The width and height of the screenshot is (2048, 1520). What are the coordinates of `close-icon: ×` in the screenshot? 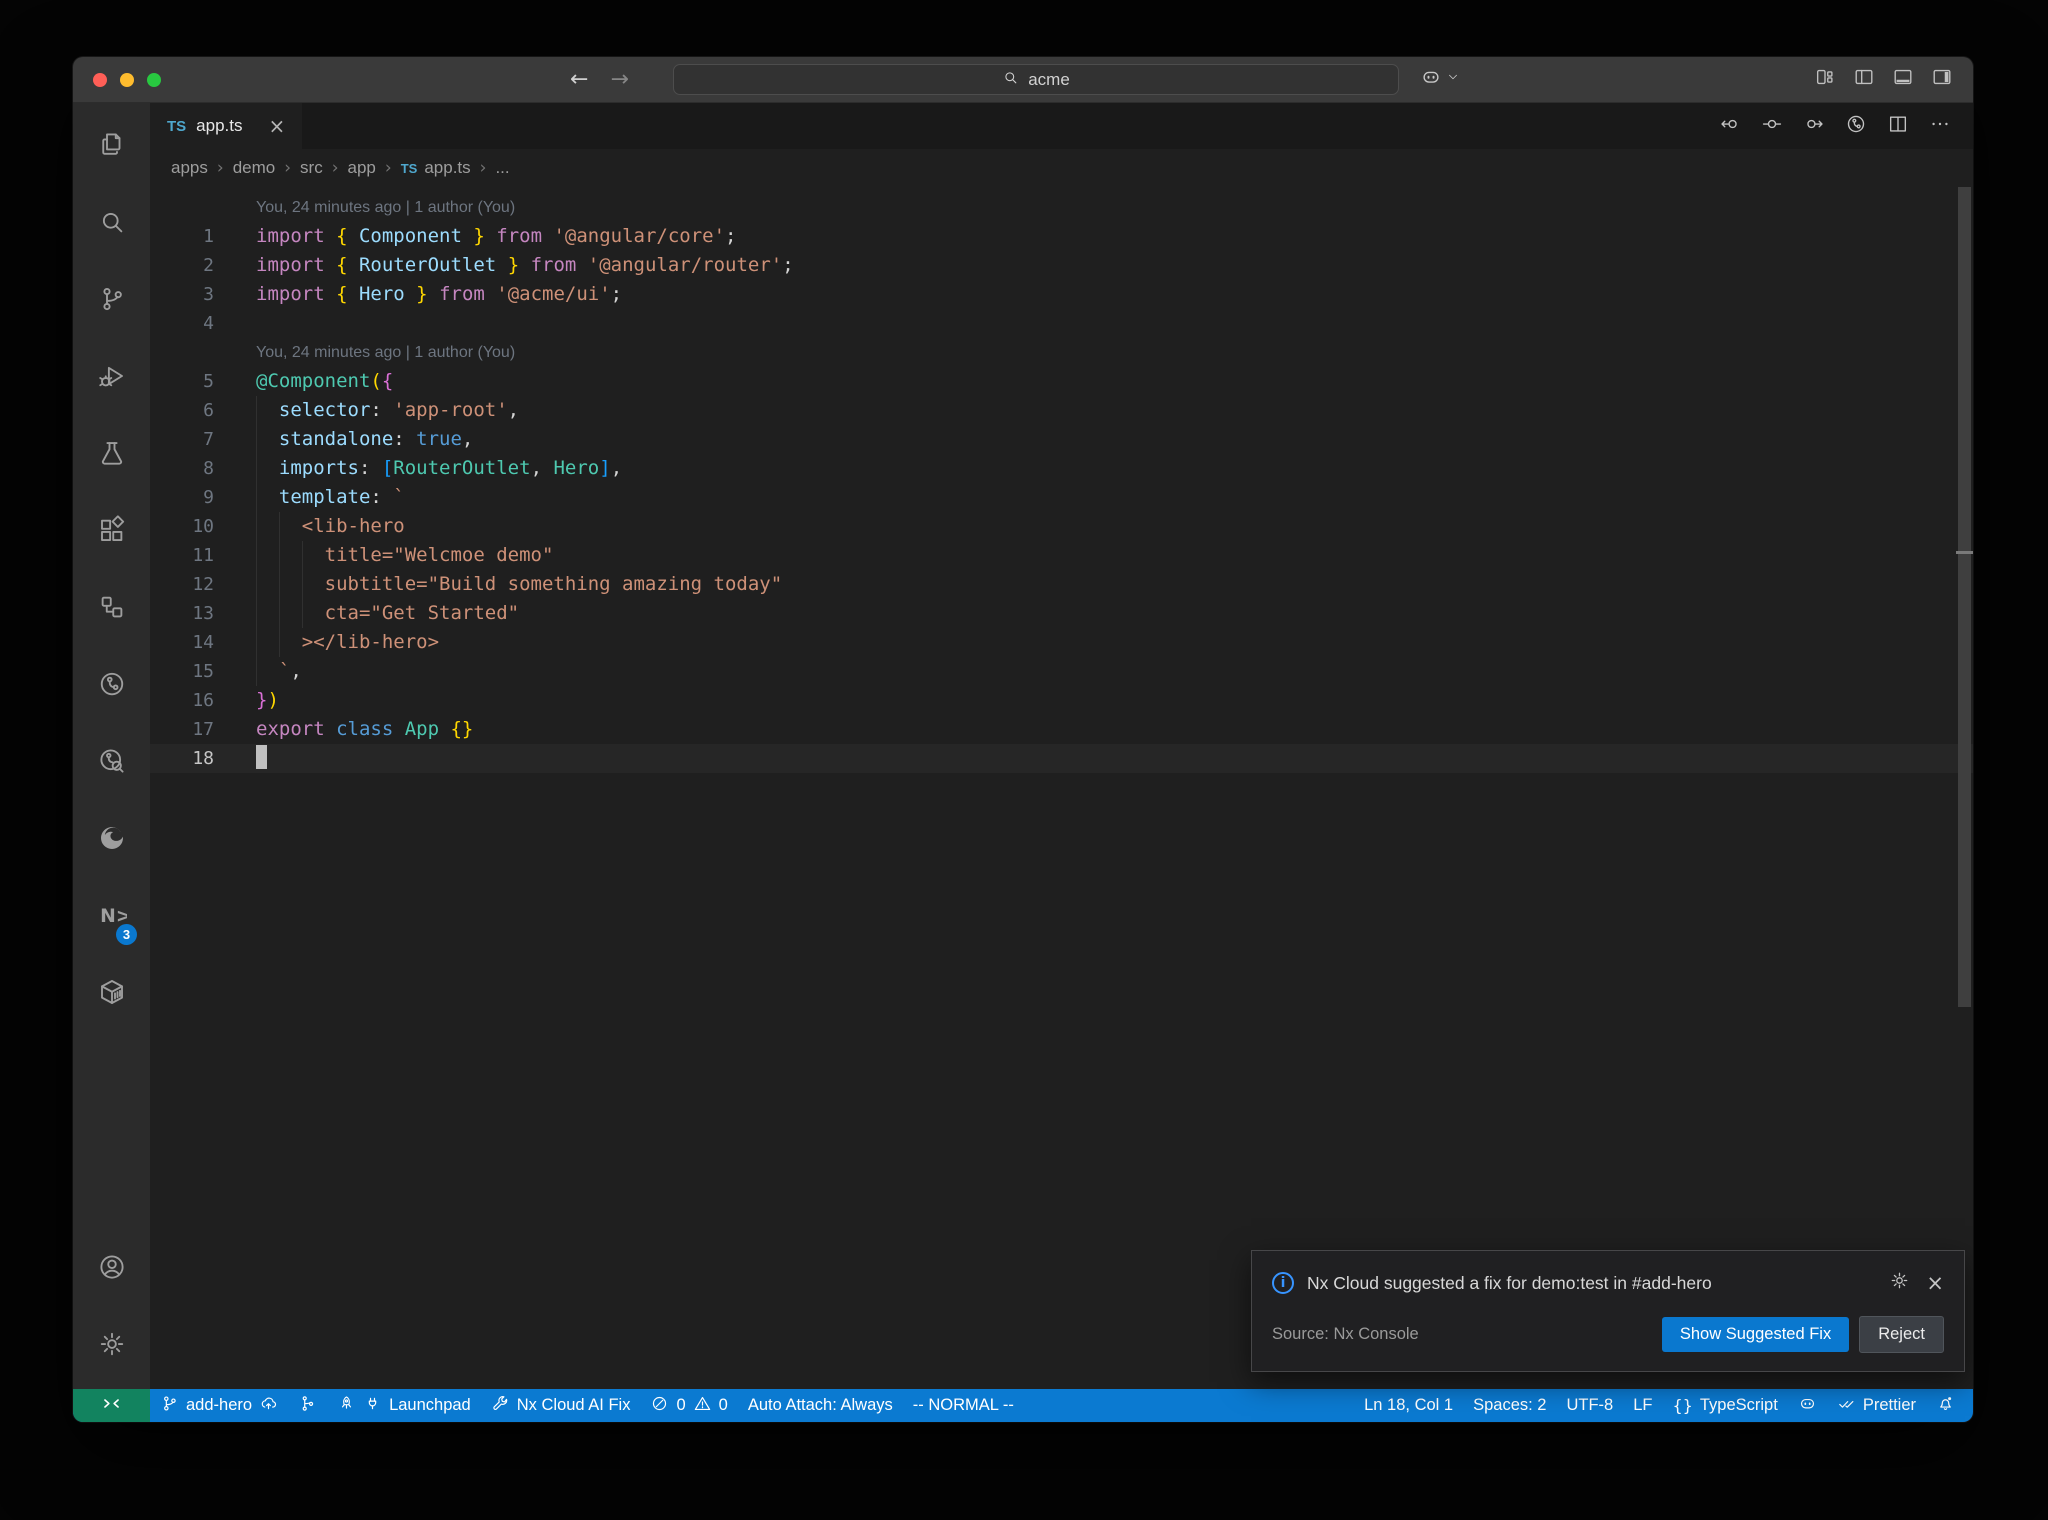 It's located at (1935, 1283).